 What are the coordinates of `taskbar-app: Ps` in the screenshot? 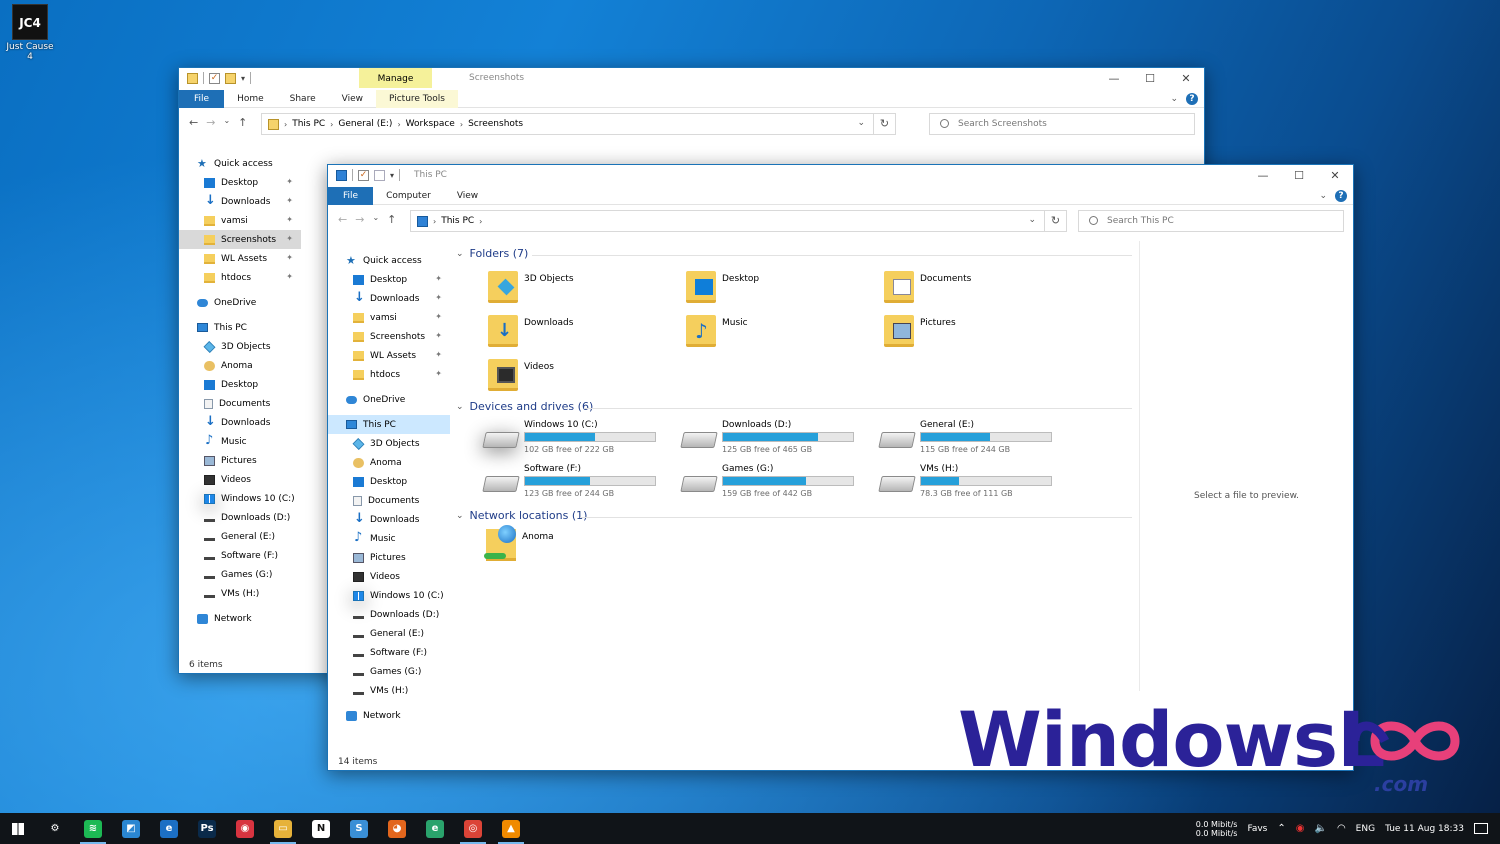 It's located at (207, 828).